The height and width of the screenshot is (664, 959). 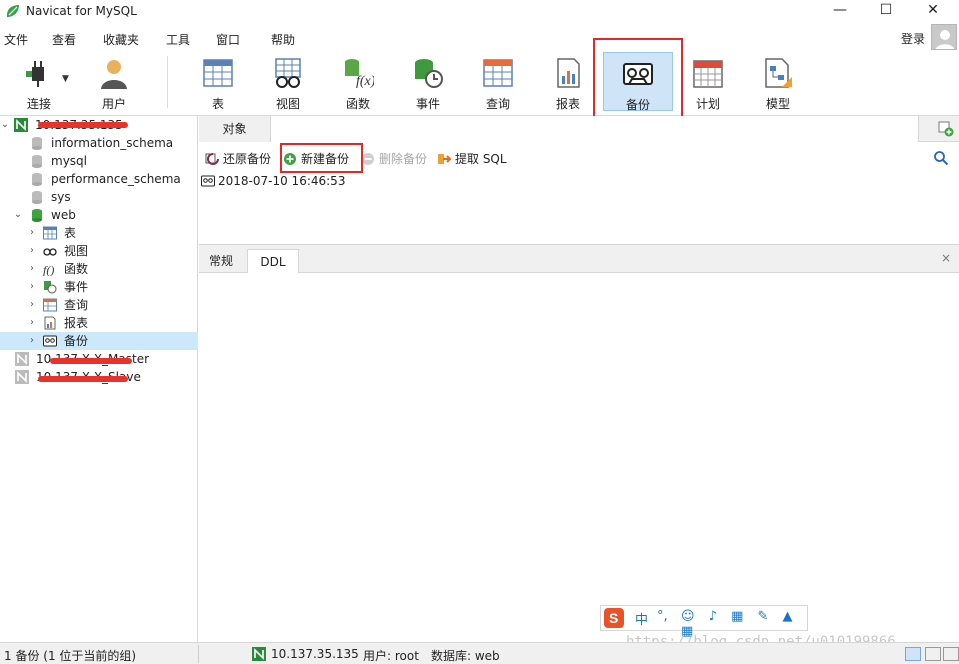 I want to click on db-label: sys, so click(x=61, y=197).